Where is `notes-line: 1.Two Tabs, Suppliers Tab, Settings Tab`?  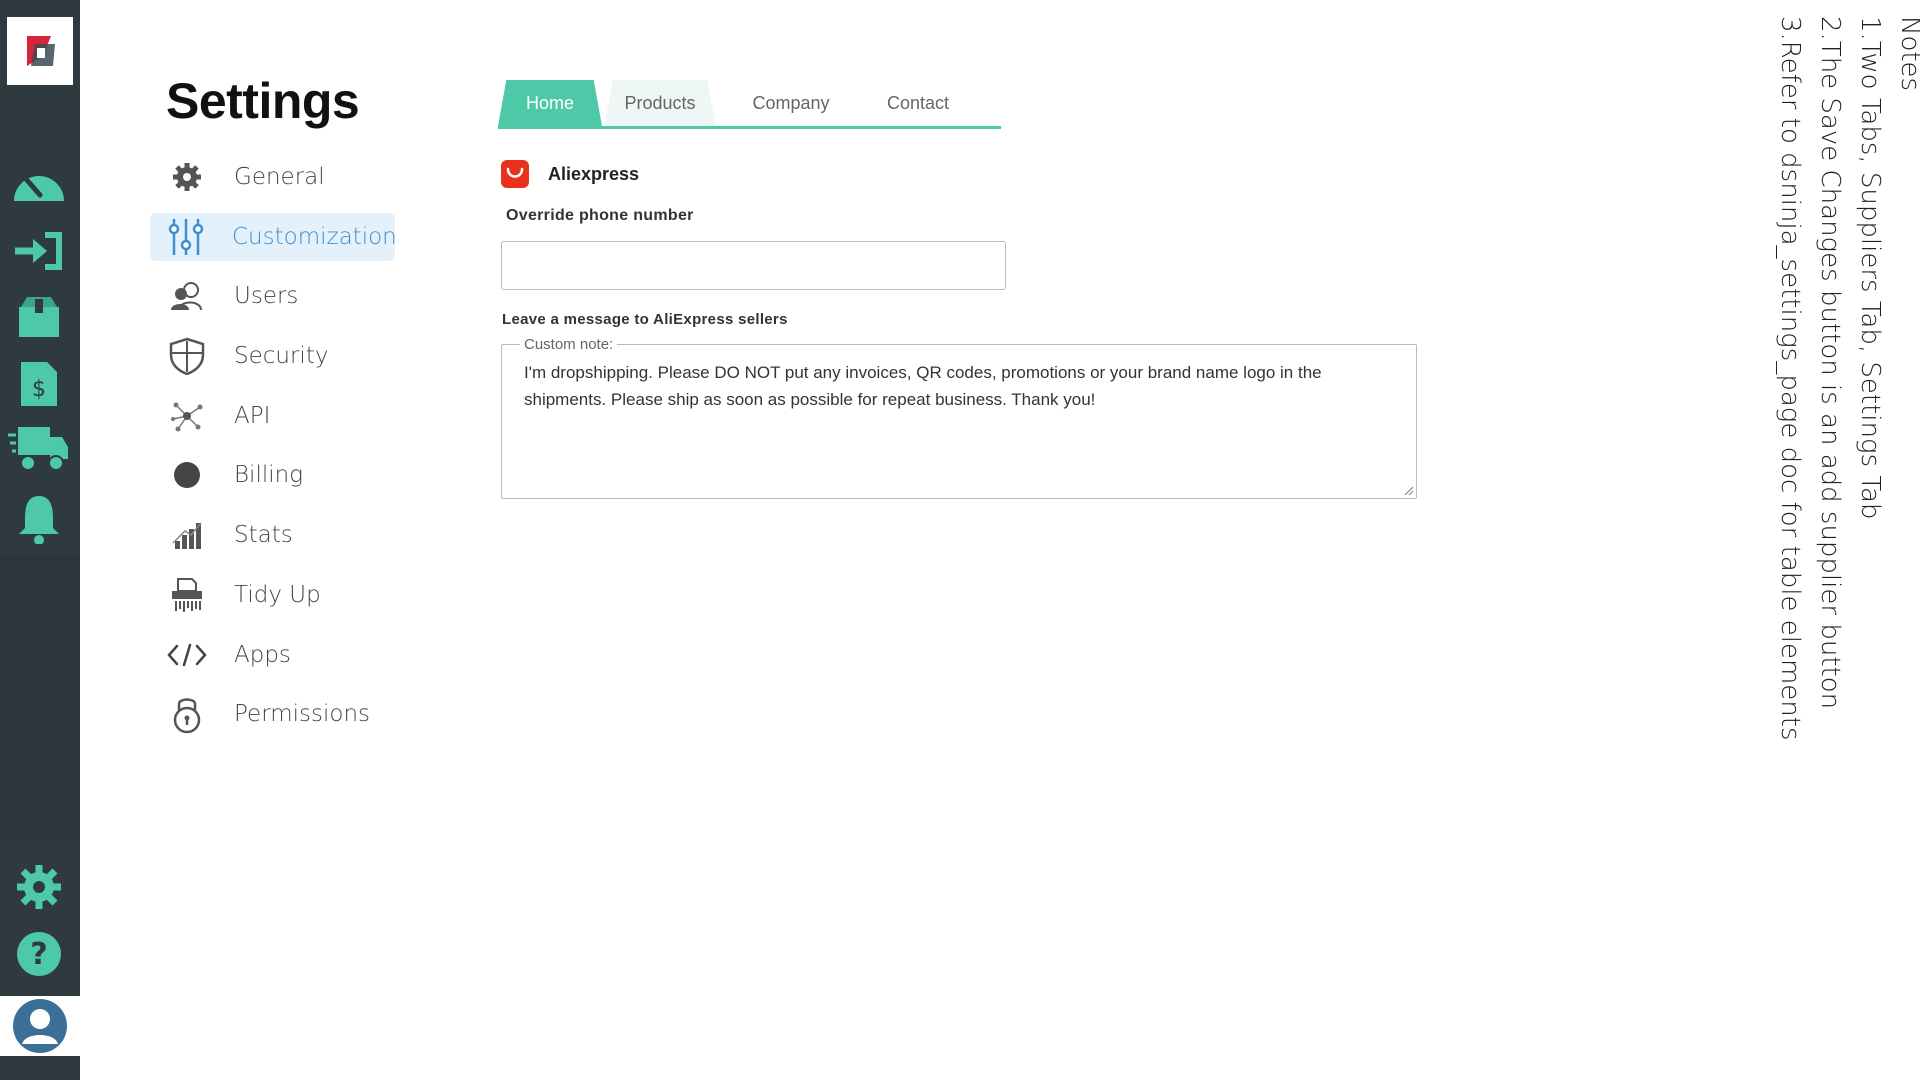
notes-line: 1.Two Tabs, Suppliers Tab, Settings Tab is located at coordinates (1870, 268).